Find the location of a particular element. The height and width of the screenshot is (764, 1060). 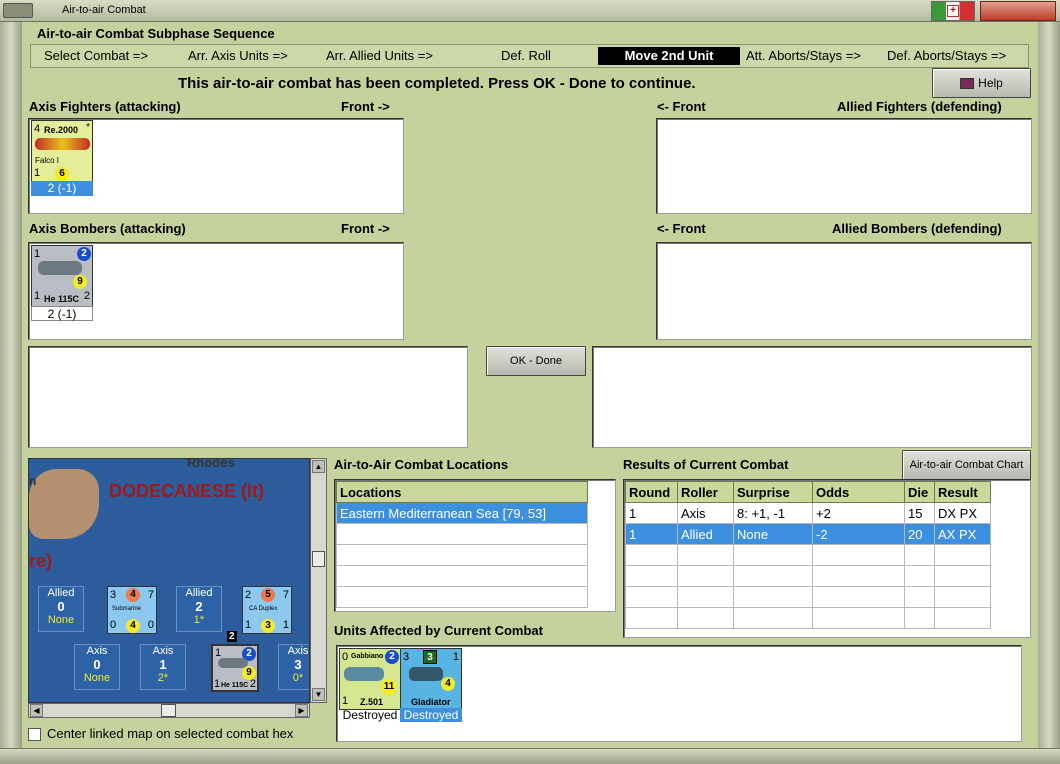

fighter-caption: 2 (-1) is located at coordinates (62, 188).